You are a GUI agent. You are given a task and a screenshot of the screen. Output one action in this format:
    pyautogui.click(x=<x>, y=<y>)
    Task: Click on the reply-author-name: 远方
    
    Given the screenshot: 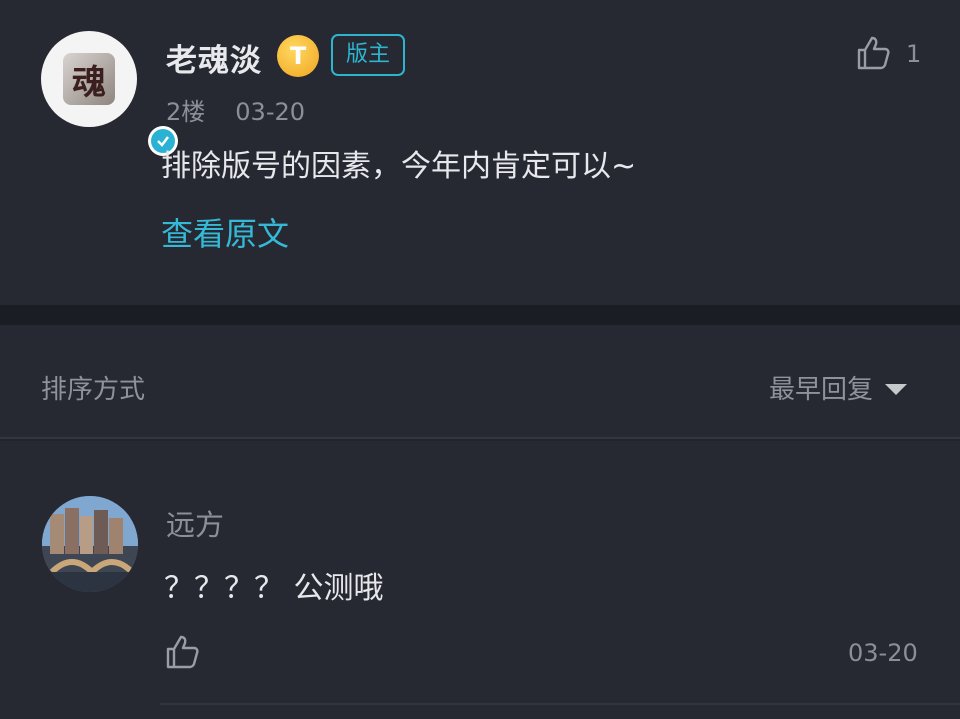 What is the action you would take?
    pyautogui.click(x=195, y=523)
    